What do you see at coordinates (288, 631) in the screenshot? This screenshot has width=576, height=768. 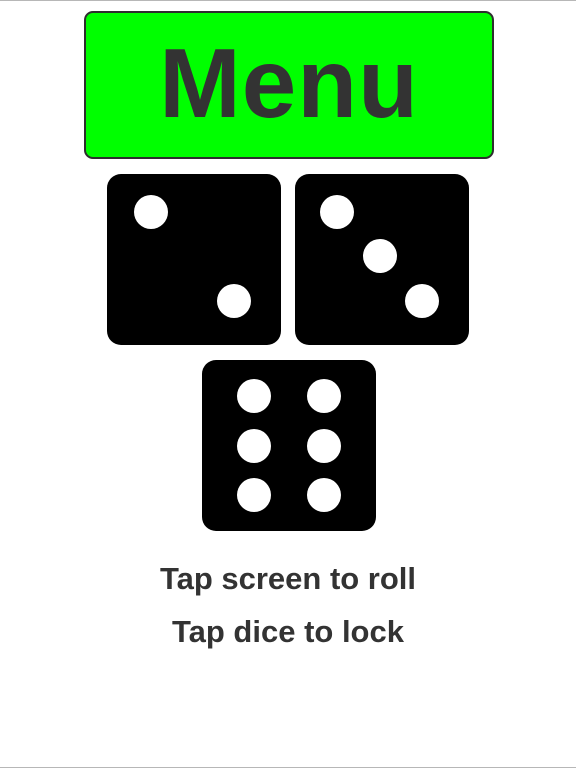 I see `lock-instruction: Tap dice to lock` at bounding box center [288, 631].